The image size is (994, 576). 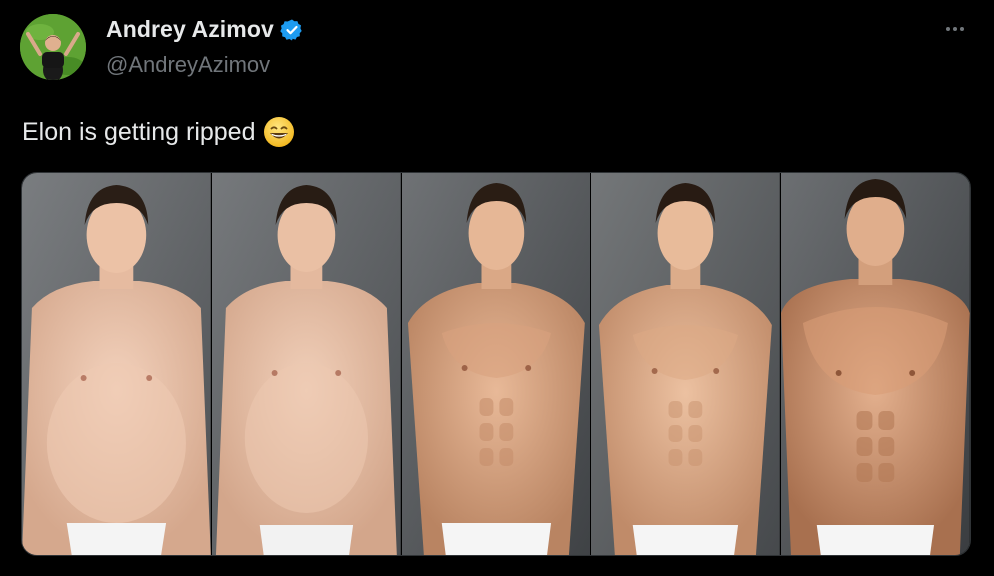 What do you see at coordinates (190, 29) in the screenshot?
I see `author-display-name: Andrey Azimov` at bounding box center [190, 29].